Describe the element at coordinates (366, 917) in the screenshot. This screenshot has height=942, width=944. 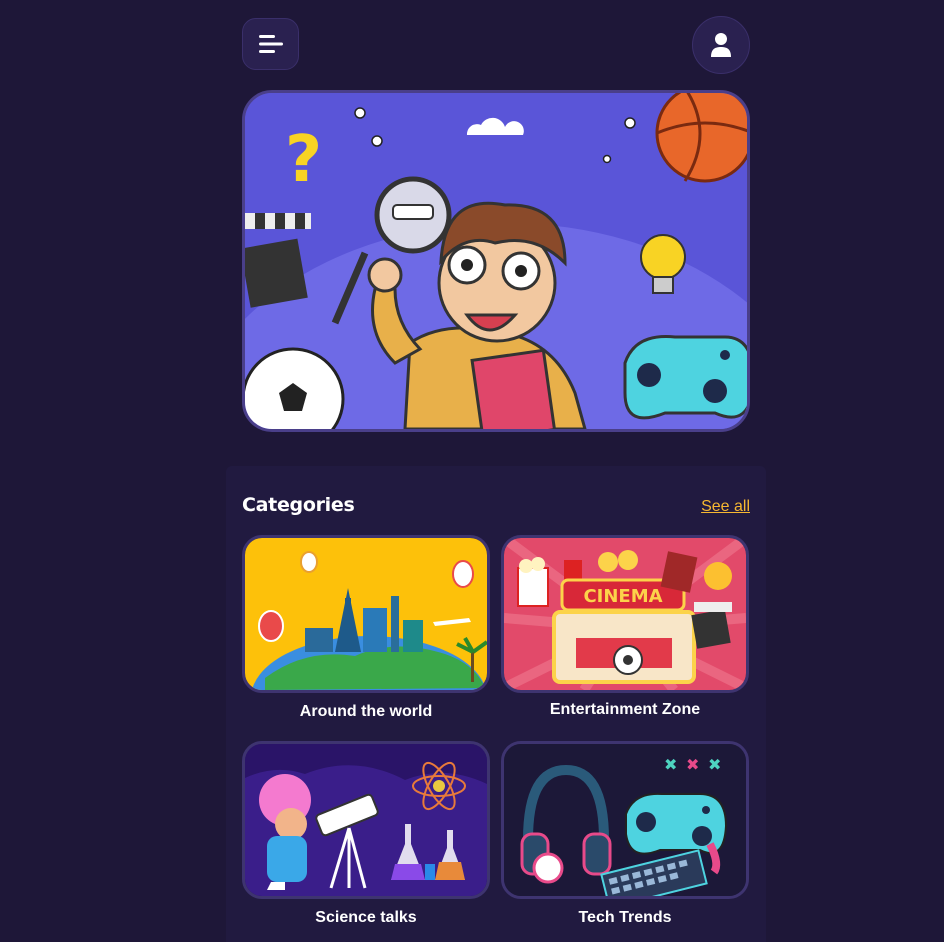
I see `category-label: Science talks` at that location.